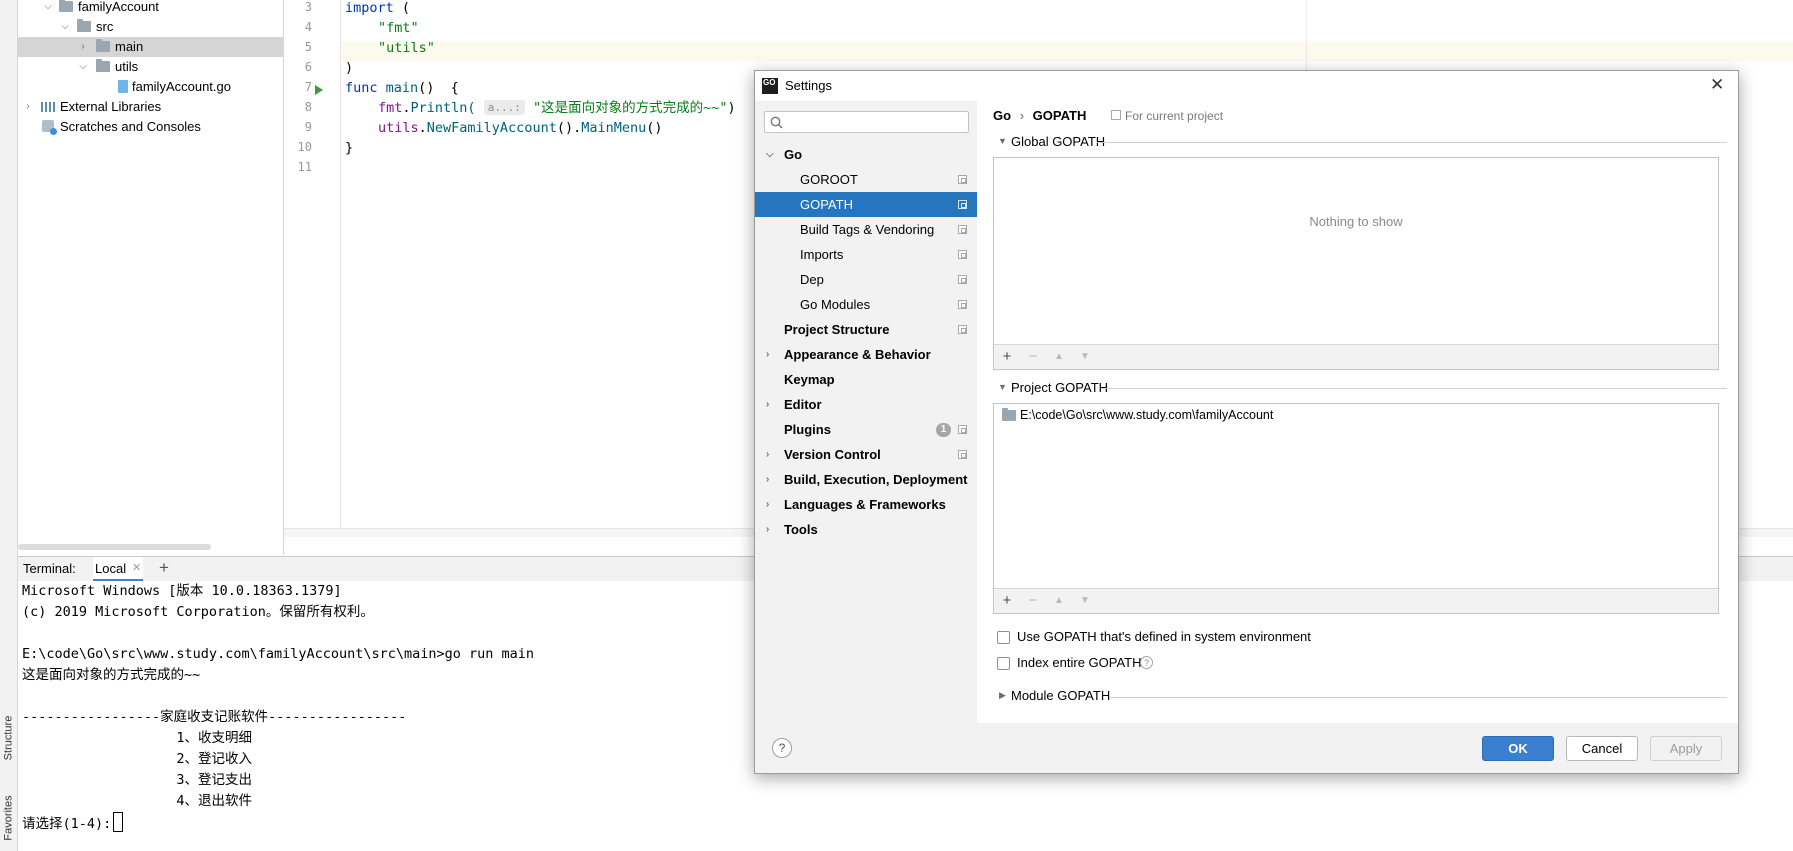 Image resolution: width=1793 pixels, height=851 pixels. I want to click on nav-item-version-control: › Version Control, so click(866, 454).